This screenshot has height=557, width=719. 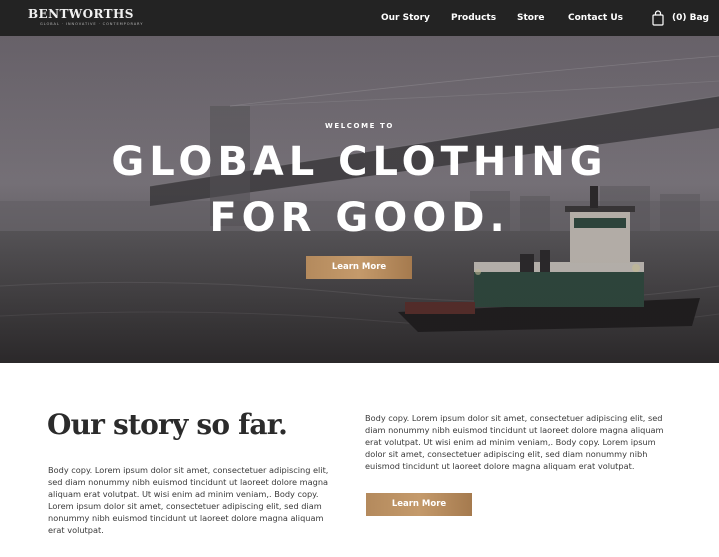 I want to click on hero-kicker: WELCOME TO, so click(x=359, y=126).